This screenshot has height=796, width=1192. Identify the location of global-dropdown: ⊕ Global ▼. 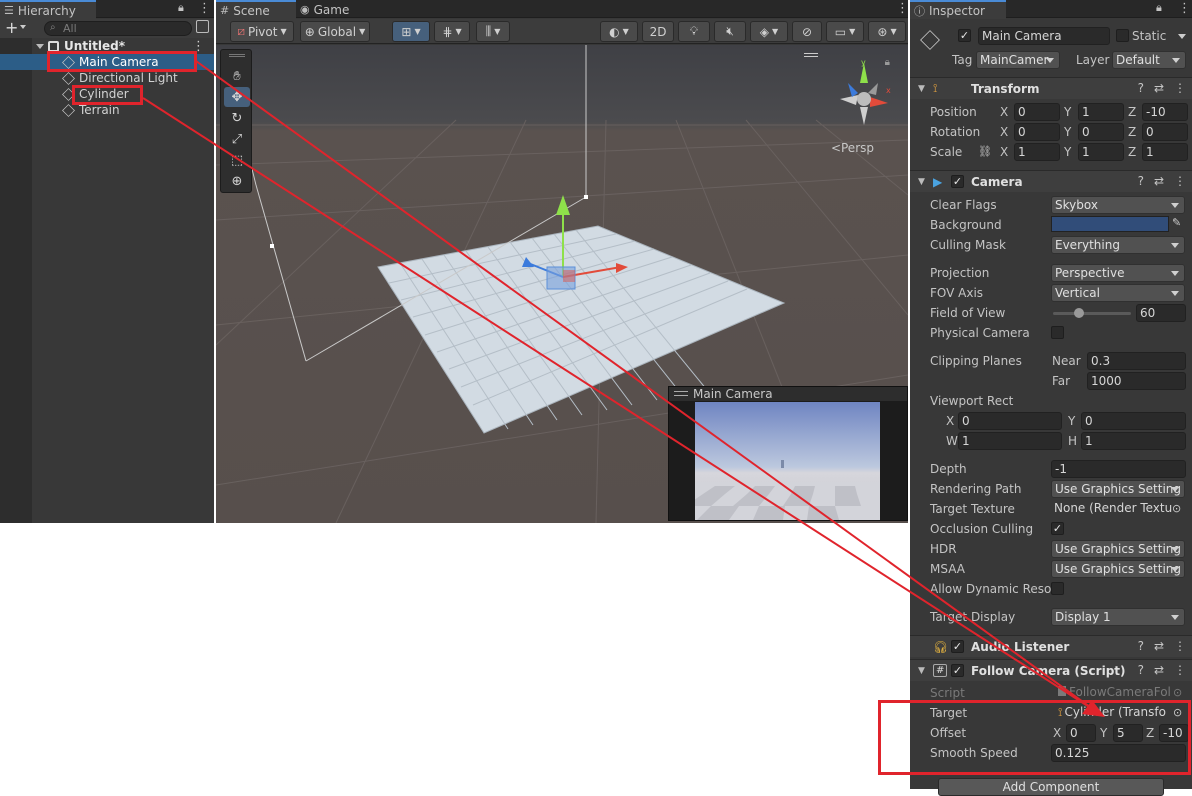
(335, 31).